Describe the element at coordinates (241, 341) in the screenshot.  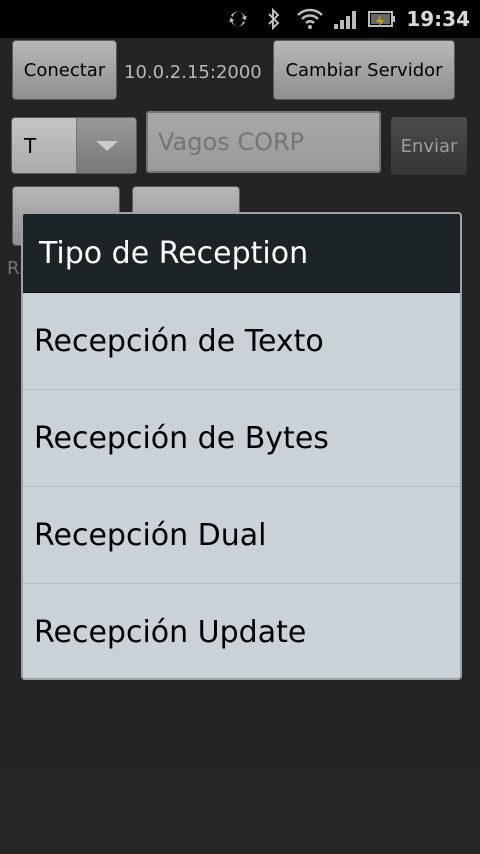
I see `dialog-item-text-reception: Recepción de Texto` at that location.